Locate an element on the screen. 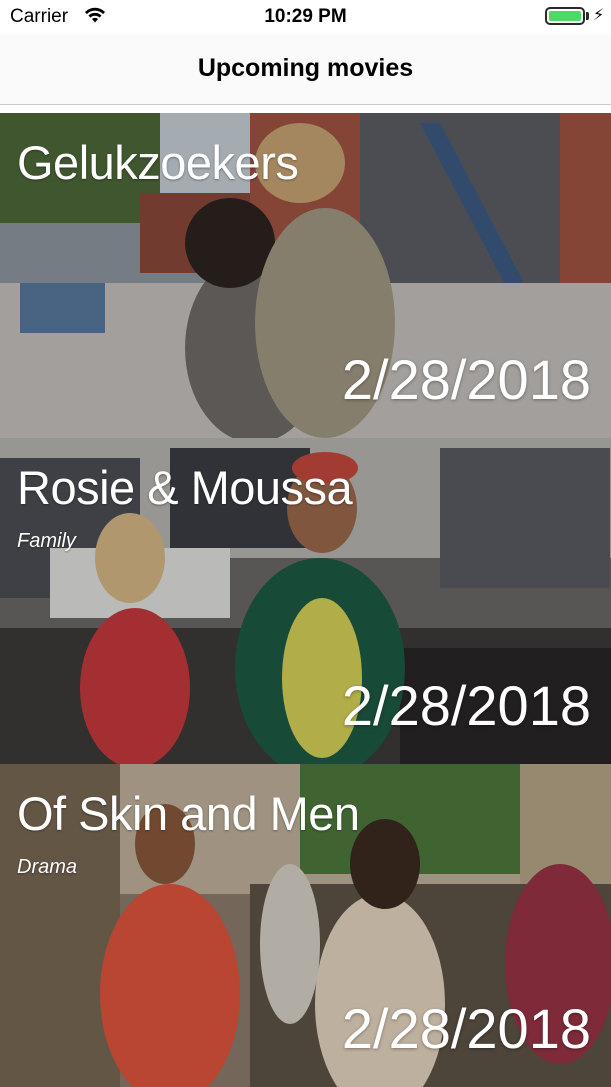 This screenshot has height=1087, width=611. status-time: 10:29 PM is located at coordinates (305, 16).